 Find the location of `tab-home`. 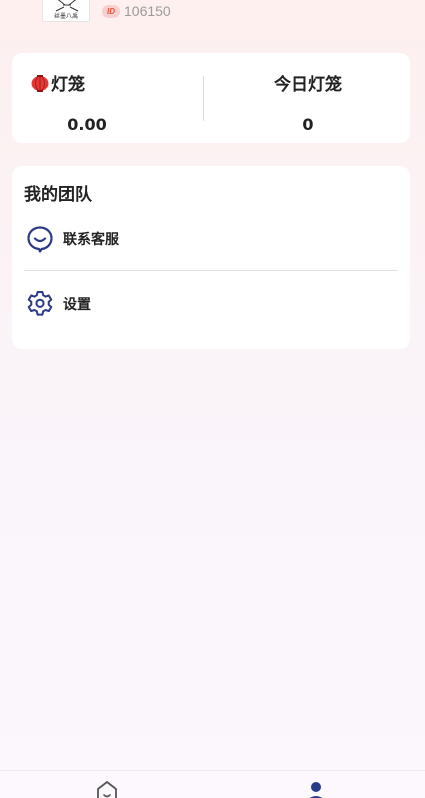

tab-home is located at coordinates (107, 788).